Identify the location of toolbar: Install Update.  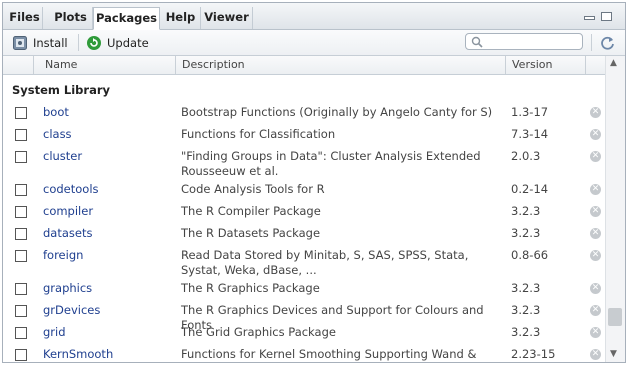
(314, 43).